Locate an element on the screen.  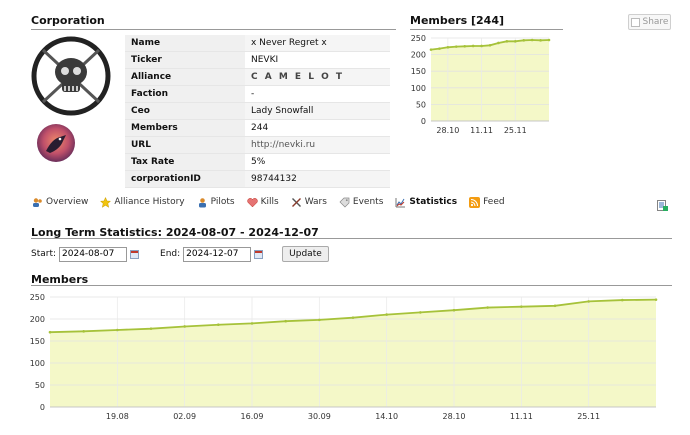
tab-feed-label: Feed is located at coordinates (494, 202).